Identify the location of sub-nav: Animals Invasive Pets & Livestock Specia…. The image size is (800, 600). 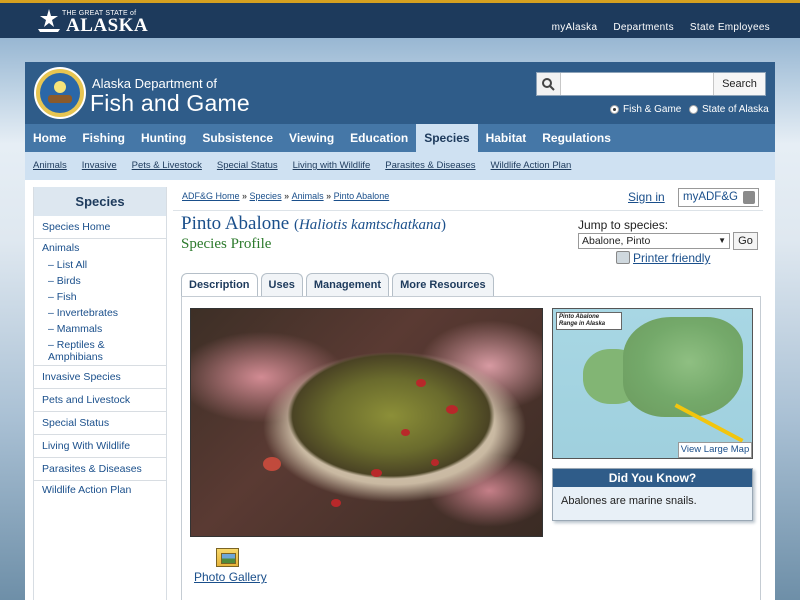
(400, 166).